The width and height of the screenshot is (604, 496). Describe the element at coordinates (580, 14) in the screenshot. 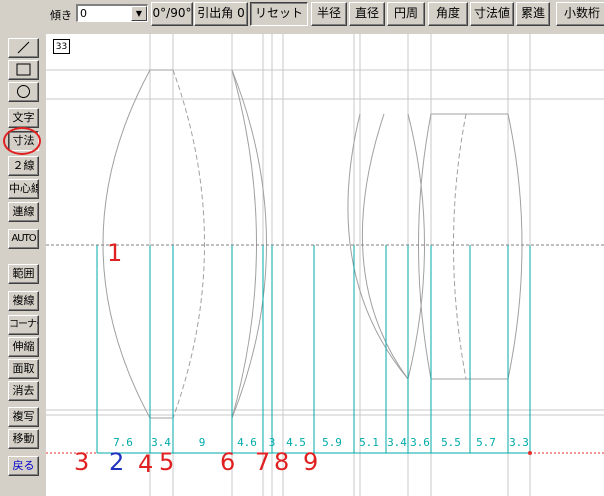

I see `decimal-places-button: 小数桁` at that location.